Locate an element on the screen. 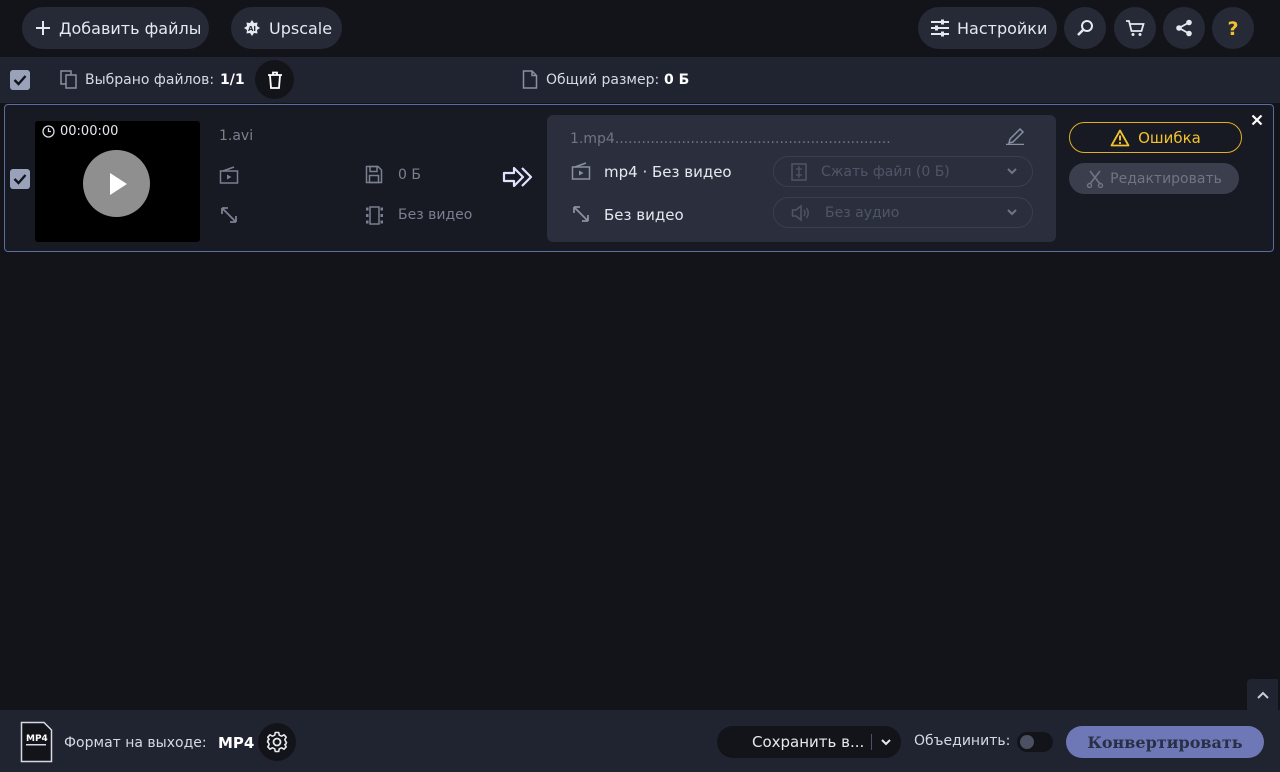 The height and width of the screenshot is (772, 1280). format-icon-text: MP4 is located at coordinates (37, 739).